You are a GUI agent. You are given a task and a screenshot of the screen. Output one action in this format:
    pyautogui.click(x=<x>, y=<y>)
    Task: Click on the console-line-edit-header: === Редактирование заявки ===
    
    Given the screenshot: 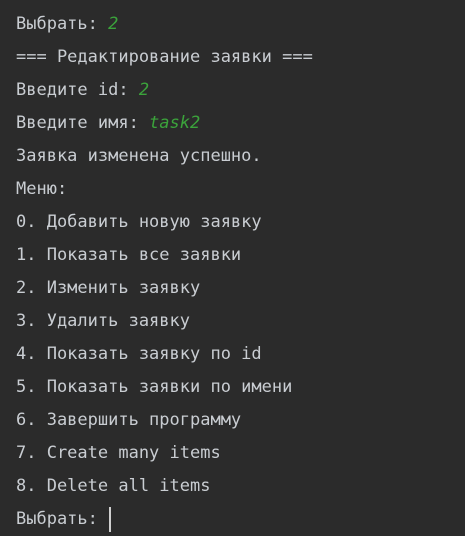 What is the action you would take?
    pyautogui.click(x=164, y=57)
    